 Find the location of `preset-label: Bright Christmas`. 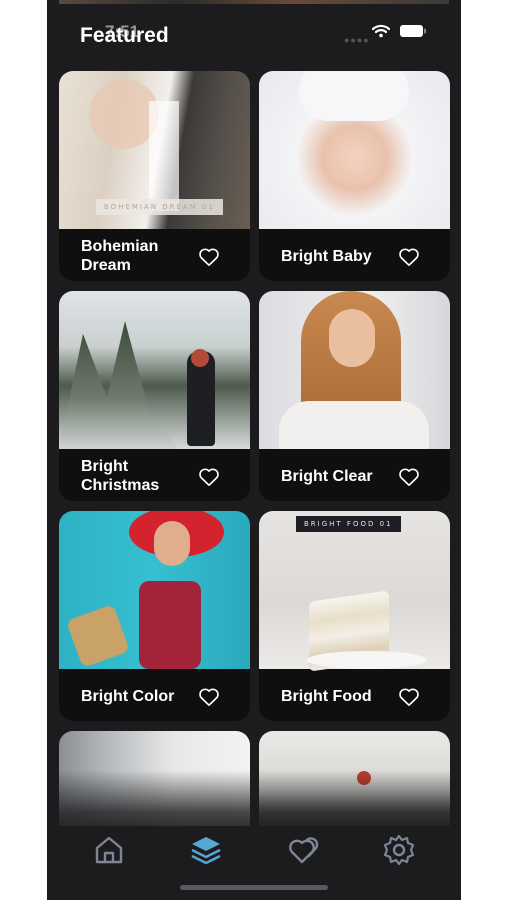

preset-label: Bright Christmas is located at coordinates (120, 476).